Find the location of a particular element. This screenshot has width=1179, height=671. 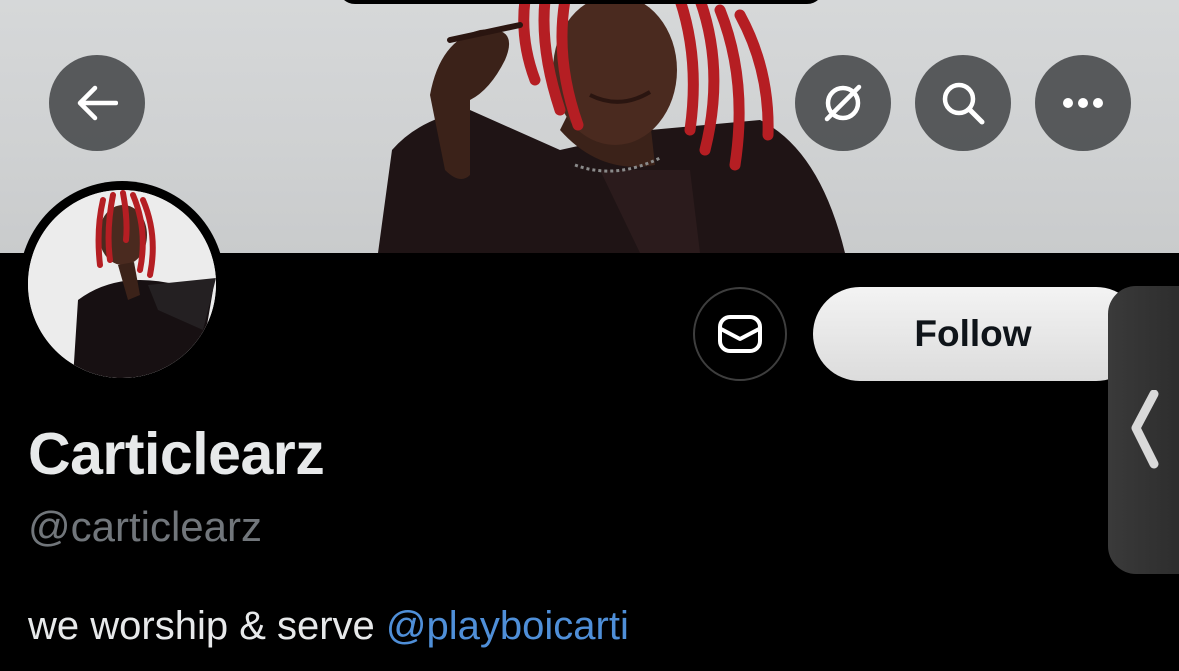

avatar is located at coordinates (122, 284).